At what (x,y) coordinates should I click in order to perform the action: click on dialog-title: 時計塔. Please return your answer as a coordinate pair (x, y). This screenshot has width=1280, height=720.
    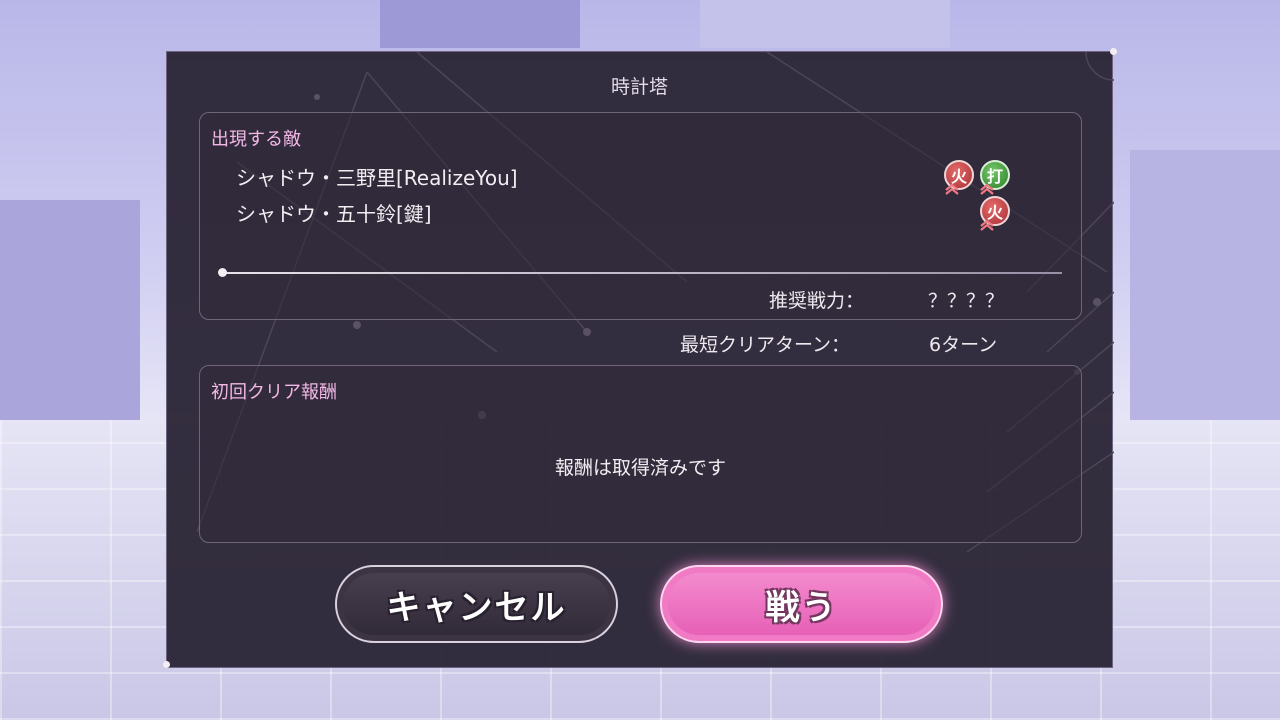
    Looking at the image, I should click on (639, 87).